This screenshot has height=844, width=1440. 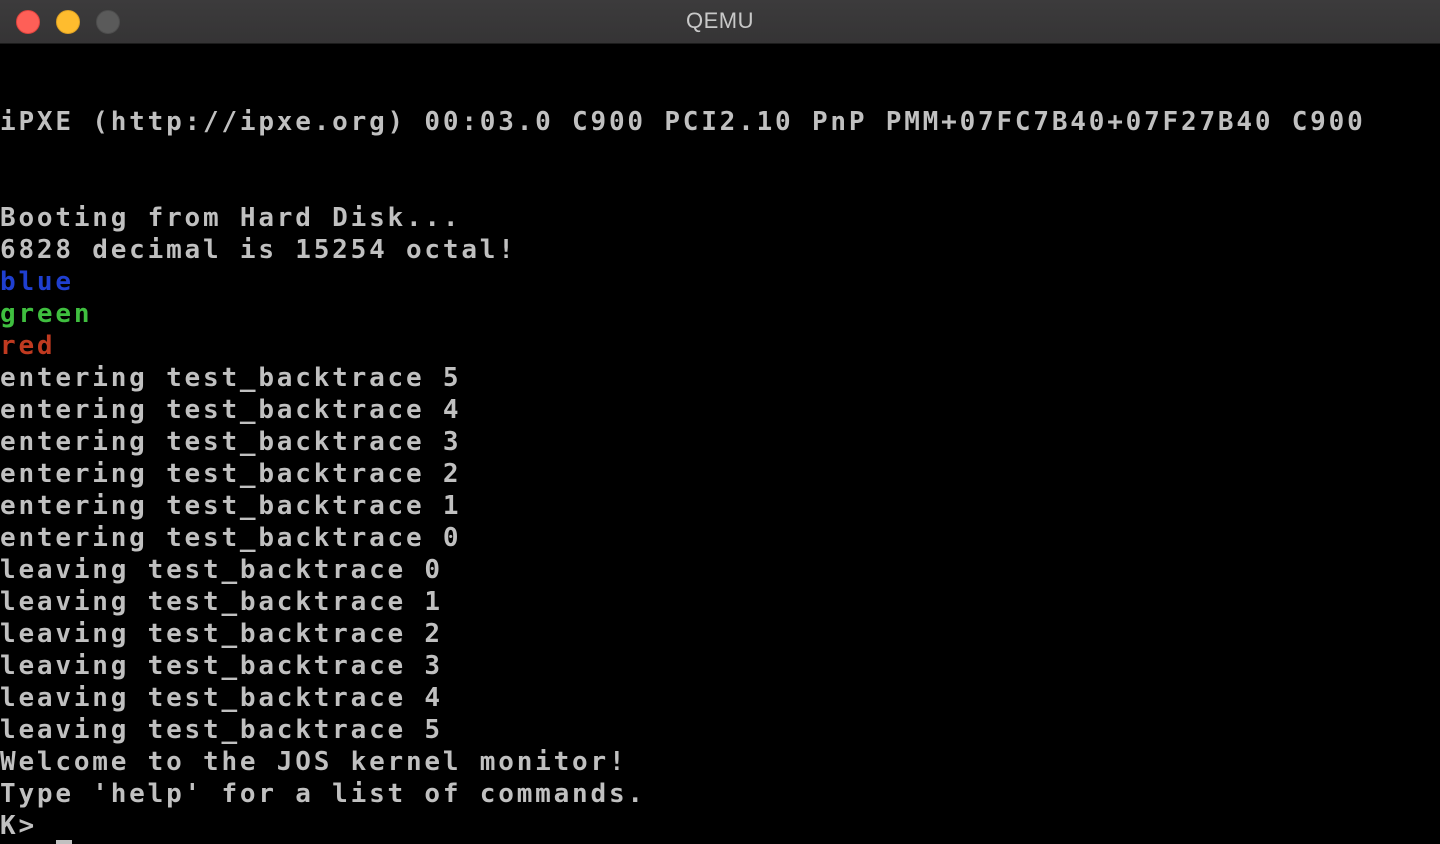 I want to click on backtrace-entering-line: entering test_backtrace 0, so click(x=231, y=538).